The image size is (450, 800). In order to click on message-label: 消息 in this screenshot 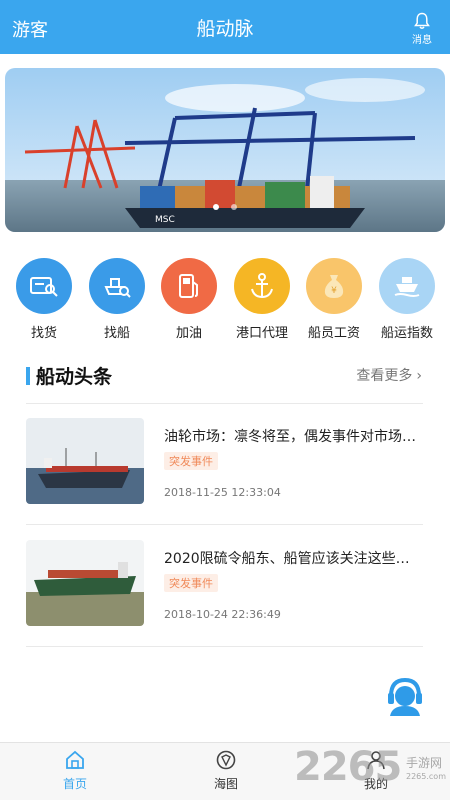, I will do `click(422, 40)`.